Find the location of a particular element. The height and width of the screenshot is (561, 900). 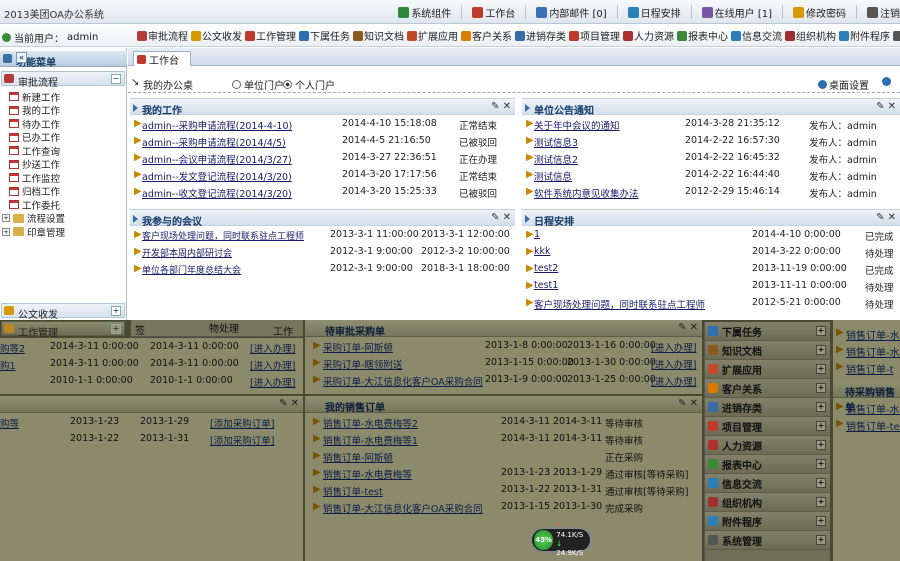

cell-name: 销售订单-大江信息化客户OA采购合同 is located at coordinates (403, 508).